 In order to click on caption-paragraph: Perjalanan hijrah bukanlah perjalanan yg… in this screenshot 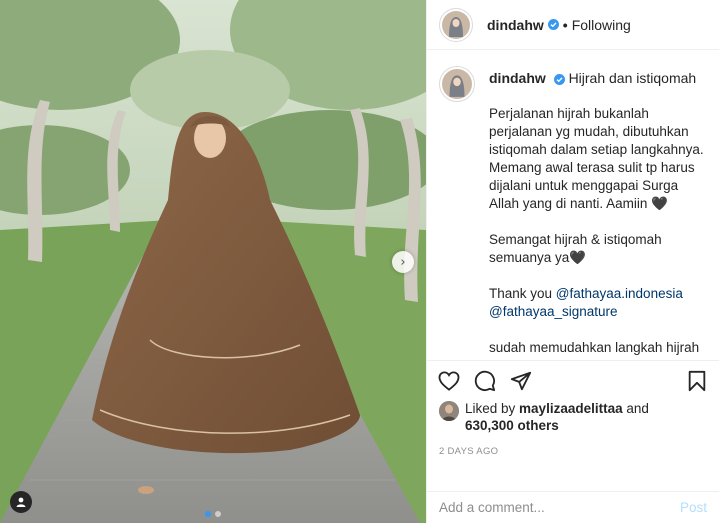, I will do `click(596, 158)`.